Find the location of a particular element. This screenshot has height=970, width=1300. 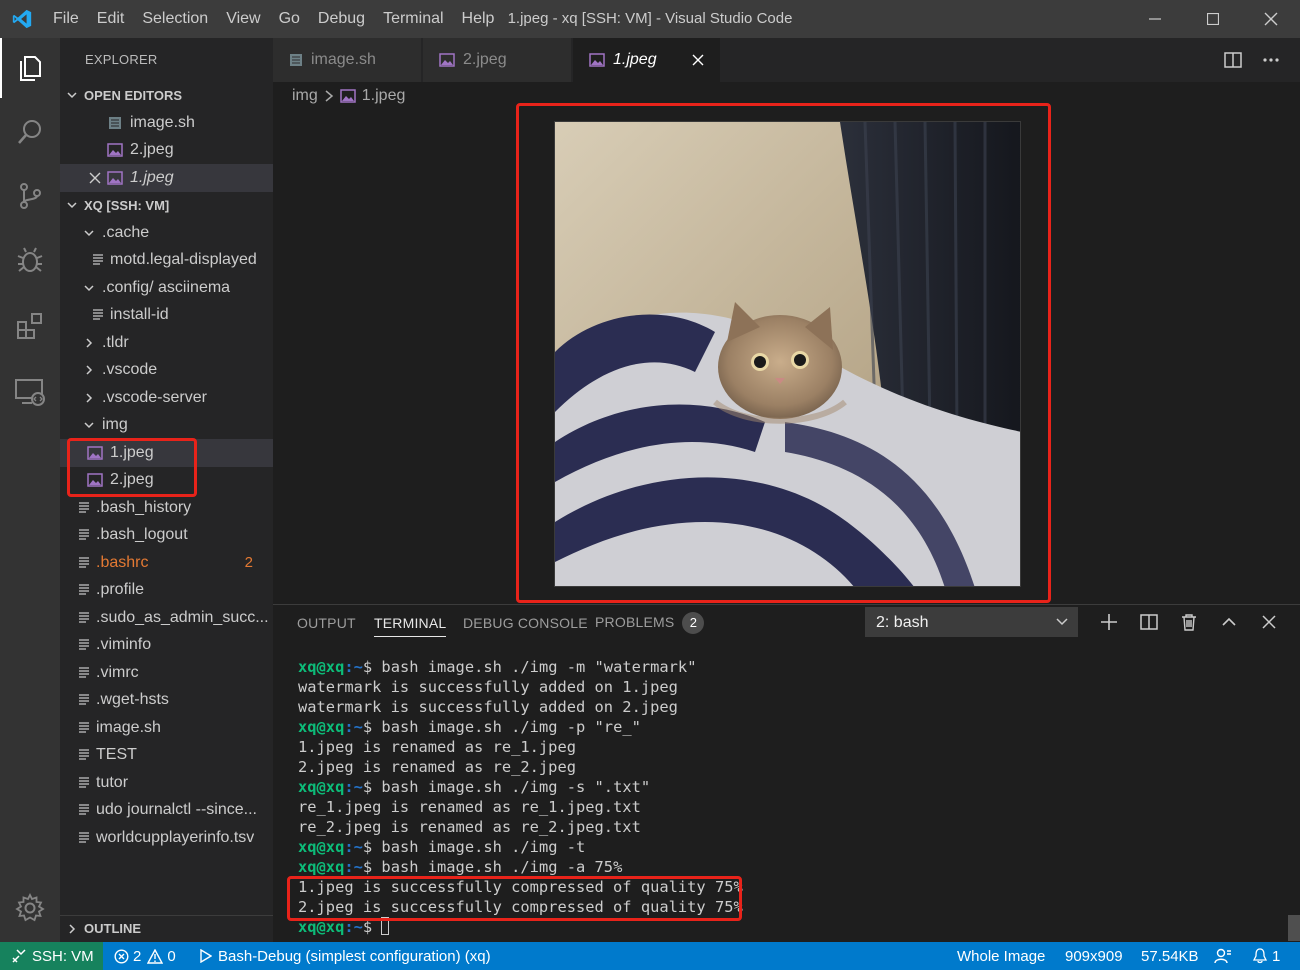

menu-go: Go is located at coordinates (289, 19).